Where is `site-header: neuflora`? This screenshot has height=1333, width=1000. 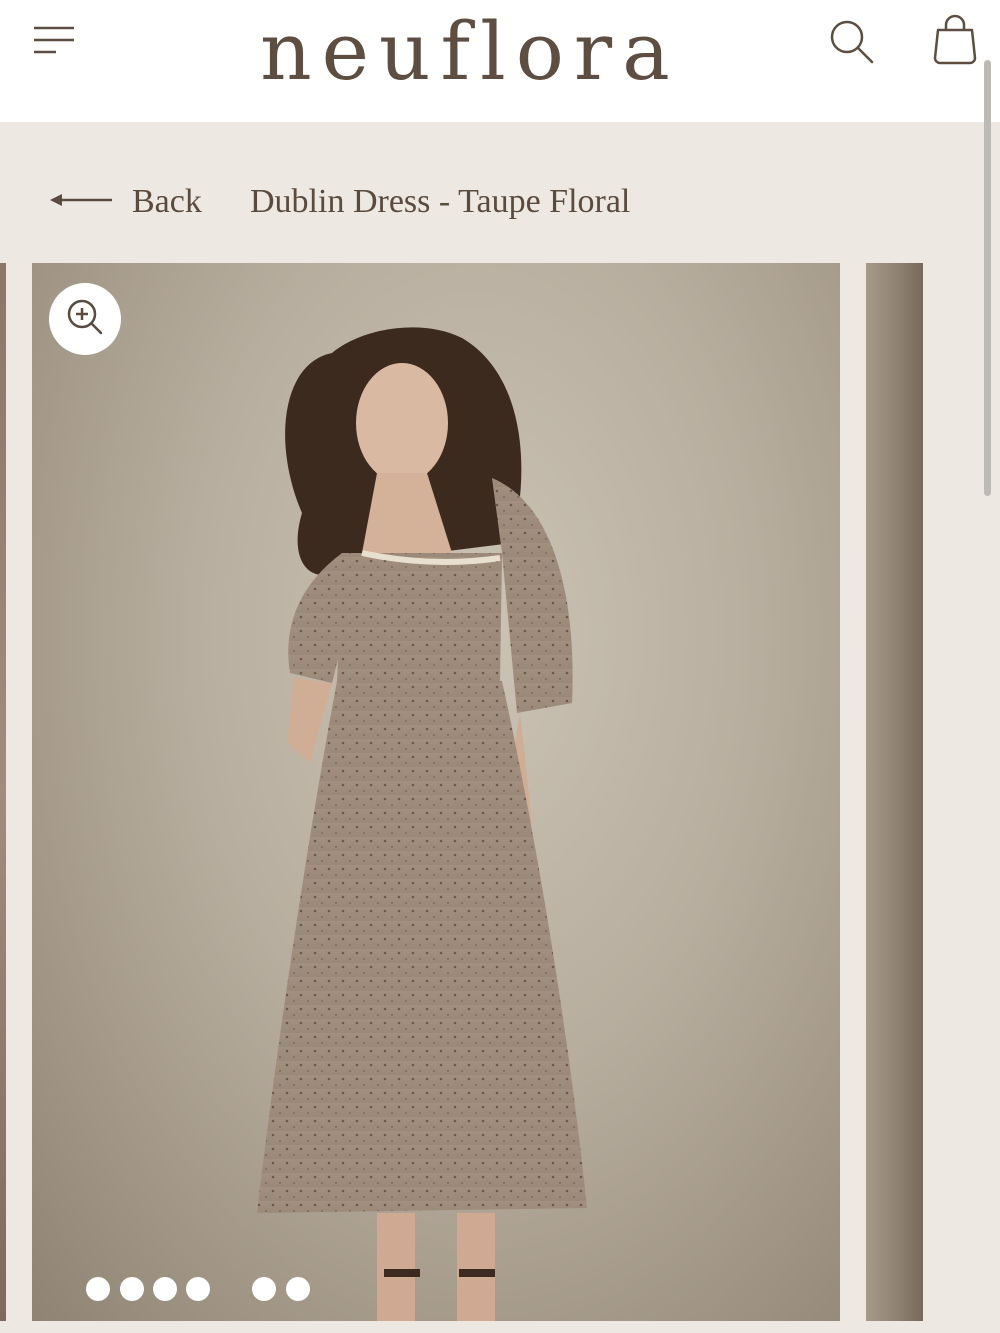
site-header: neuflora is located at coordinates (500, 61).